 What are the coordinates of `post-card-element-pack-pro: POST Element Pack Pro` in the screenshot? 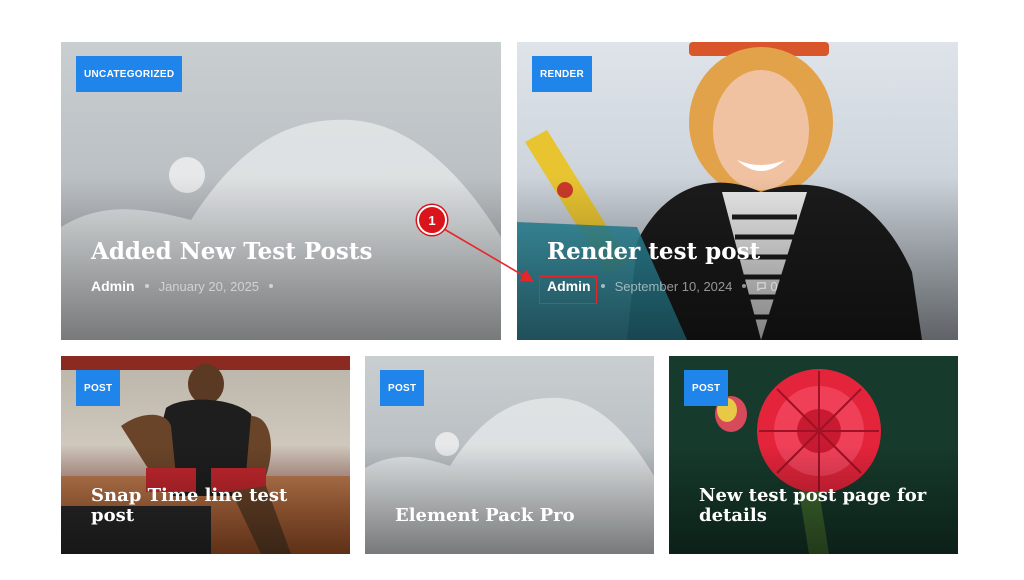 It's located at (509, 455).